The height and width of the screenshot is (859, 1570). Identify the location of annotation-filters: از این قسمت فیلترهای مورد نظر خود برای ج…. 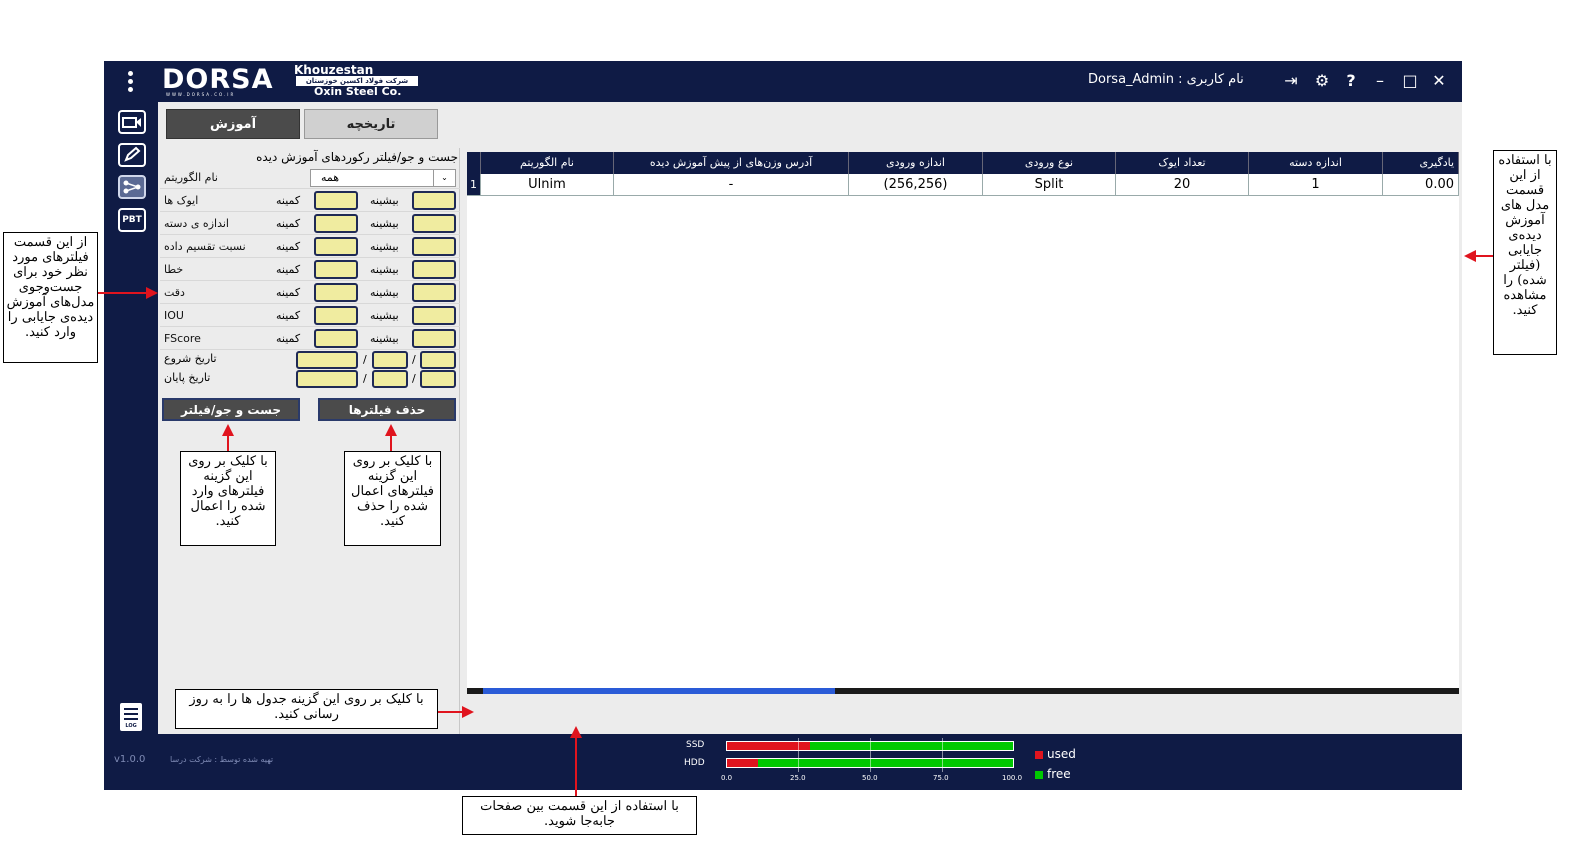
(50, 297).